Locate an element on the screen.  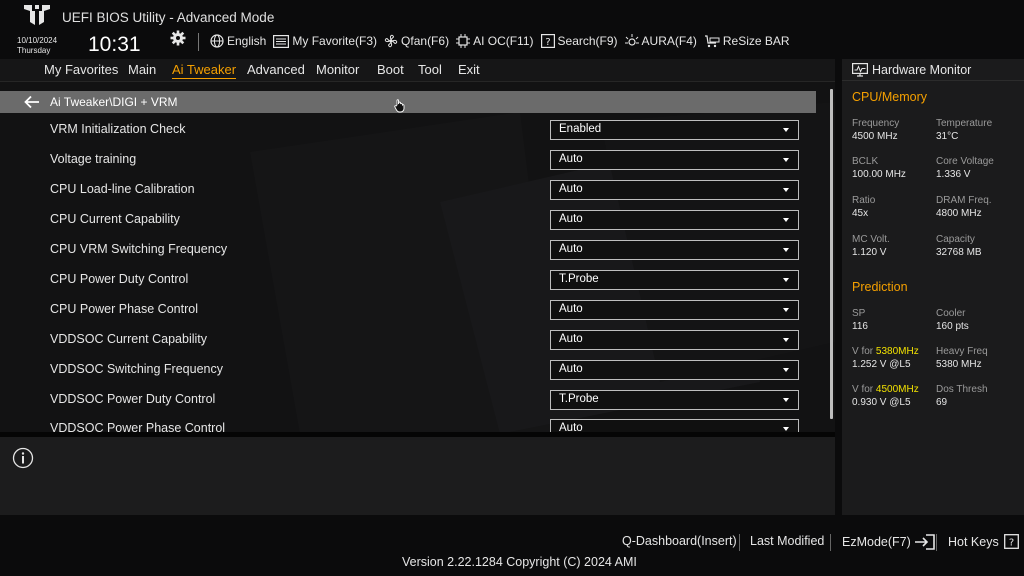
hot-keys-button: Hot Keys ? is located at coordinates (983, 541).